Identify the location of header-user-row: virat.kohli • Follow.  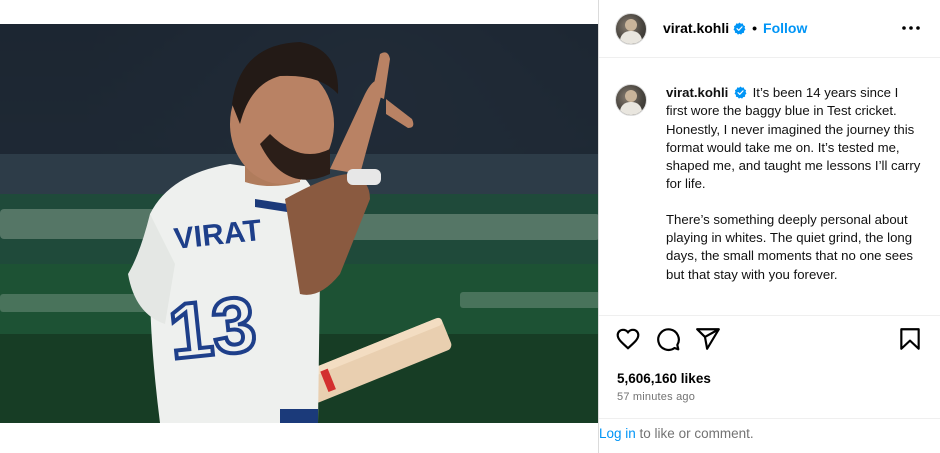
(735, 28).